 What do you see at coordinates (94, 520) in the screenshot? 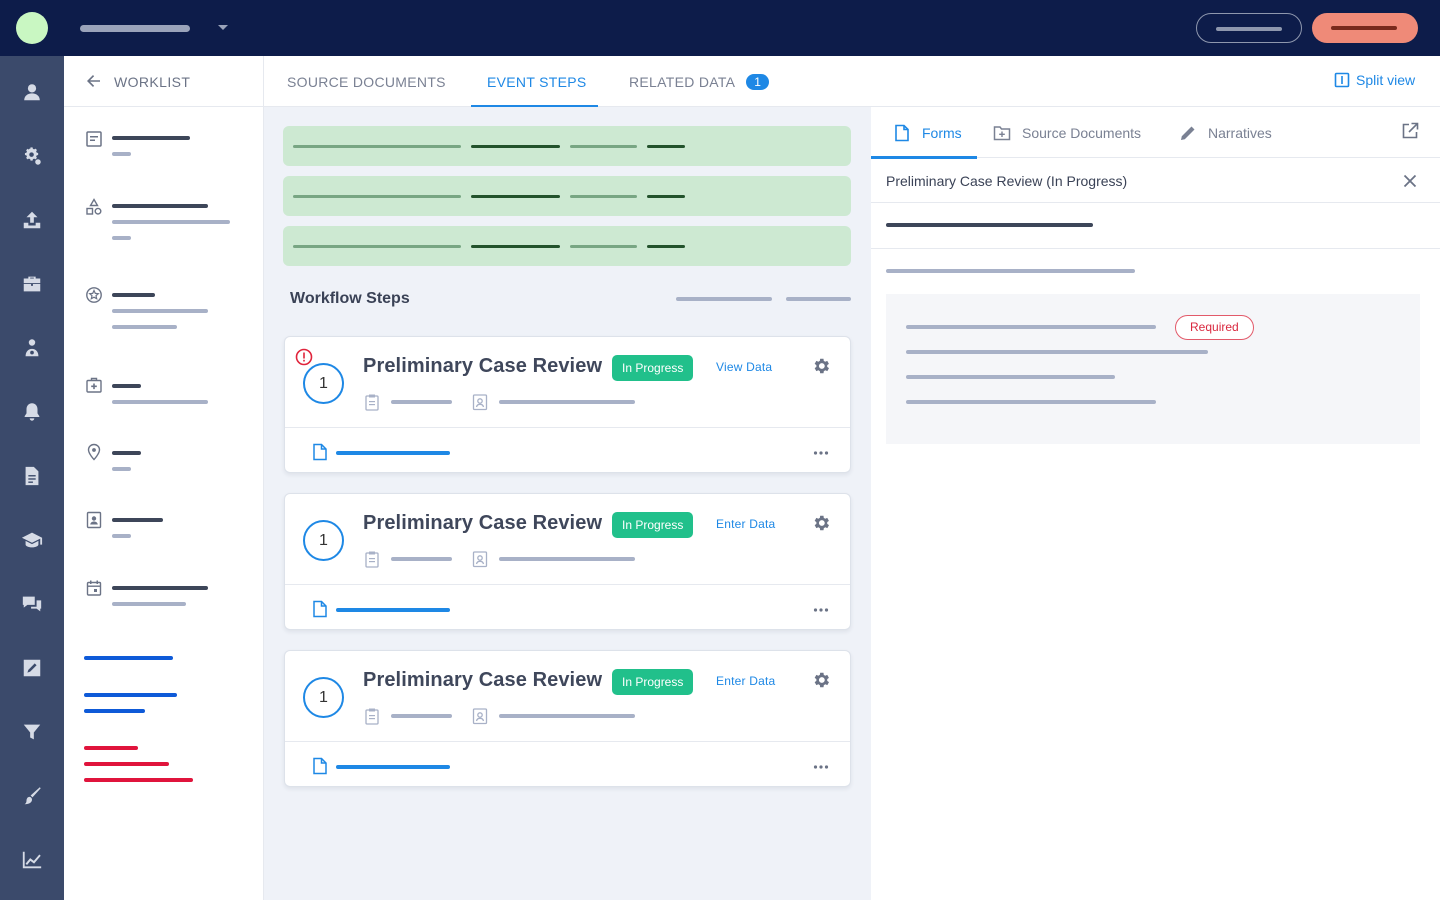
I see `id-badge-icon` at bounding box center [94, 520].